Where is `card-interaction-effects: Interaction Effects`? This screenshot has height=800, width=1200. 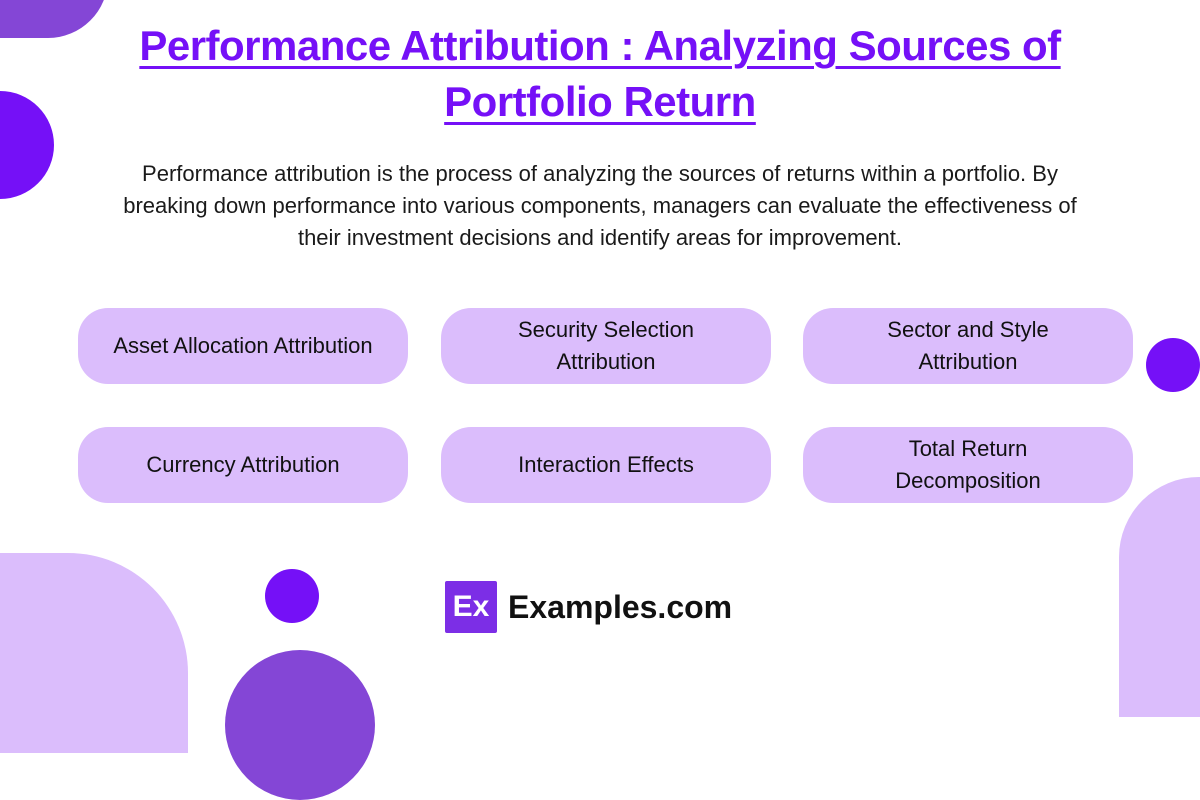 card-interaction-effects: Interaction Effects is located at coordinates (606, 465).